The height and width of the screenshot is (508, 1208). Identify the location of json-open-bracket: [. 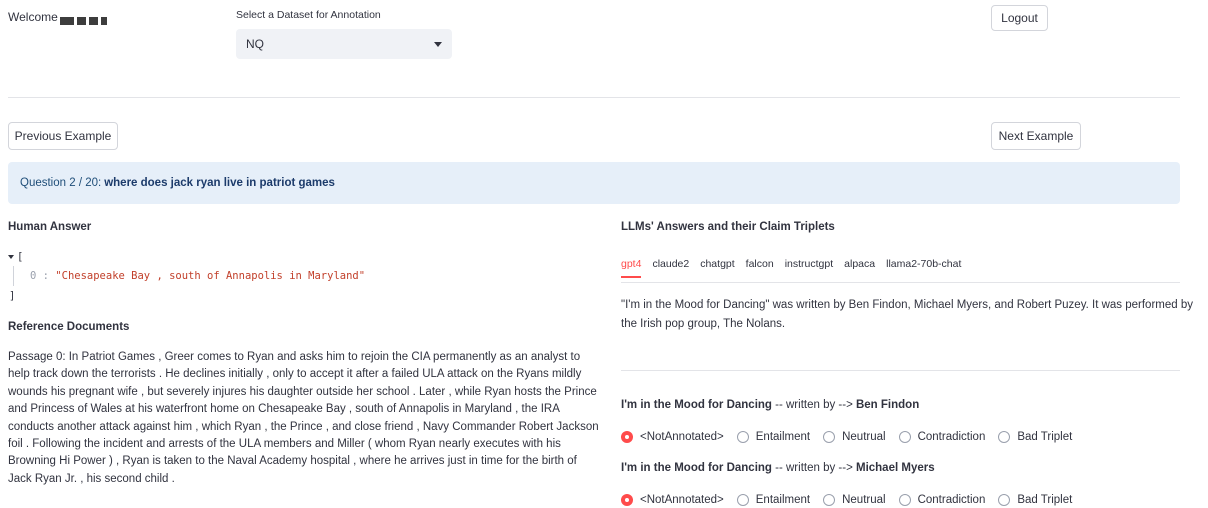
(20, 257).